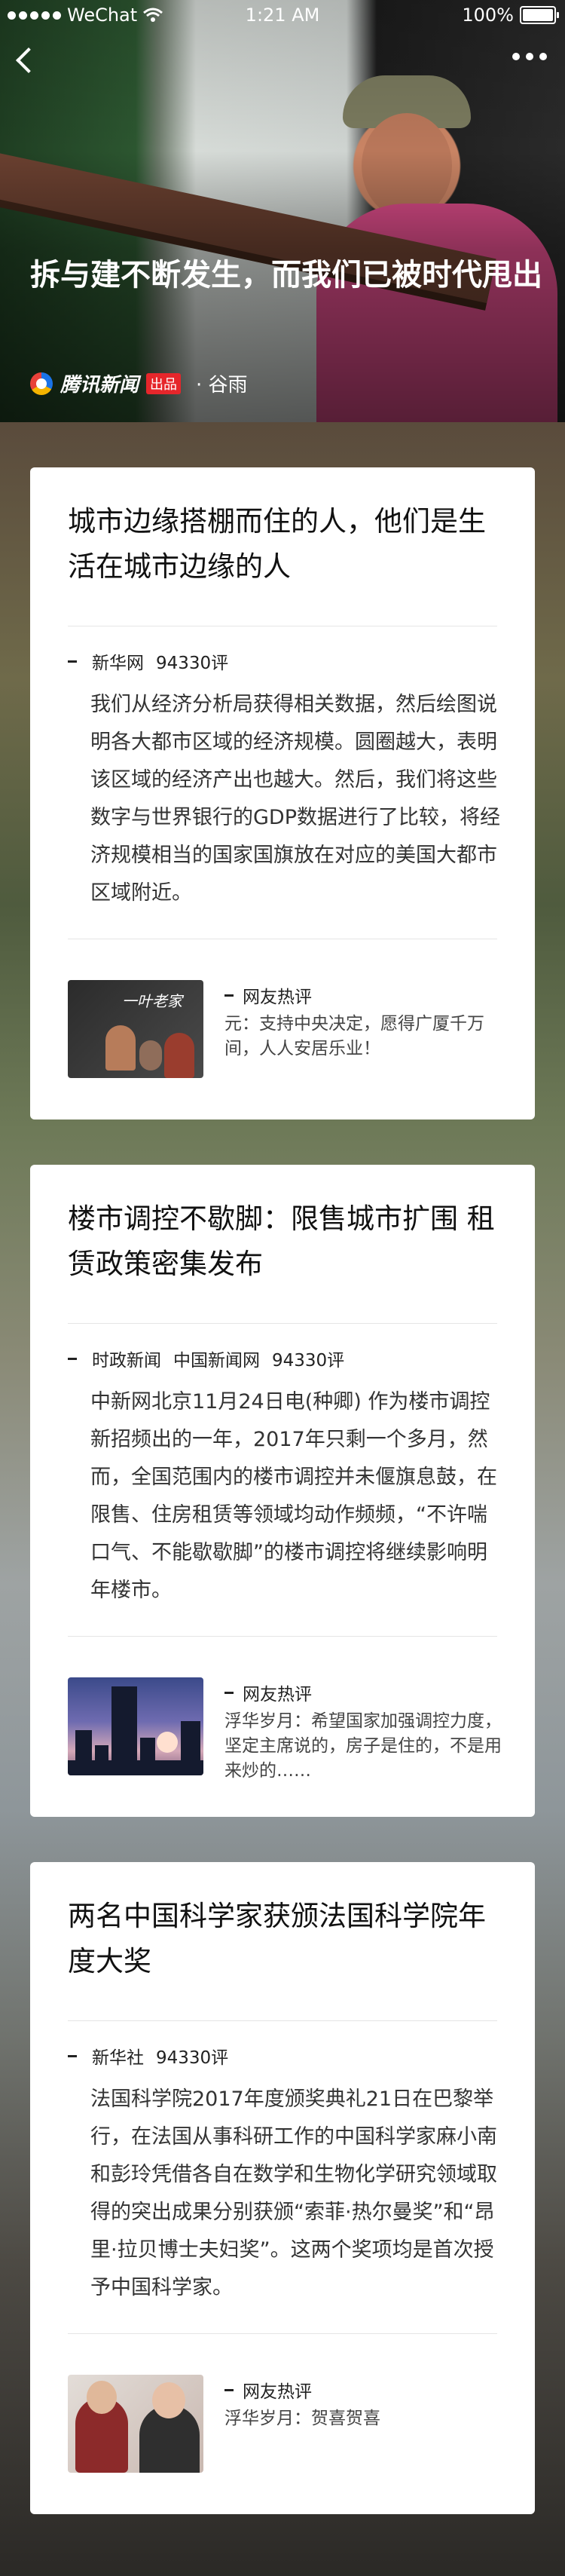  I want to click on battery-percent: 100%, so click(488, 15).